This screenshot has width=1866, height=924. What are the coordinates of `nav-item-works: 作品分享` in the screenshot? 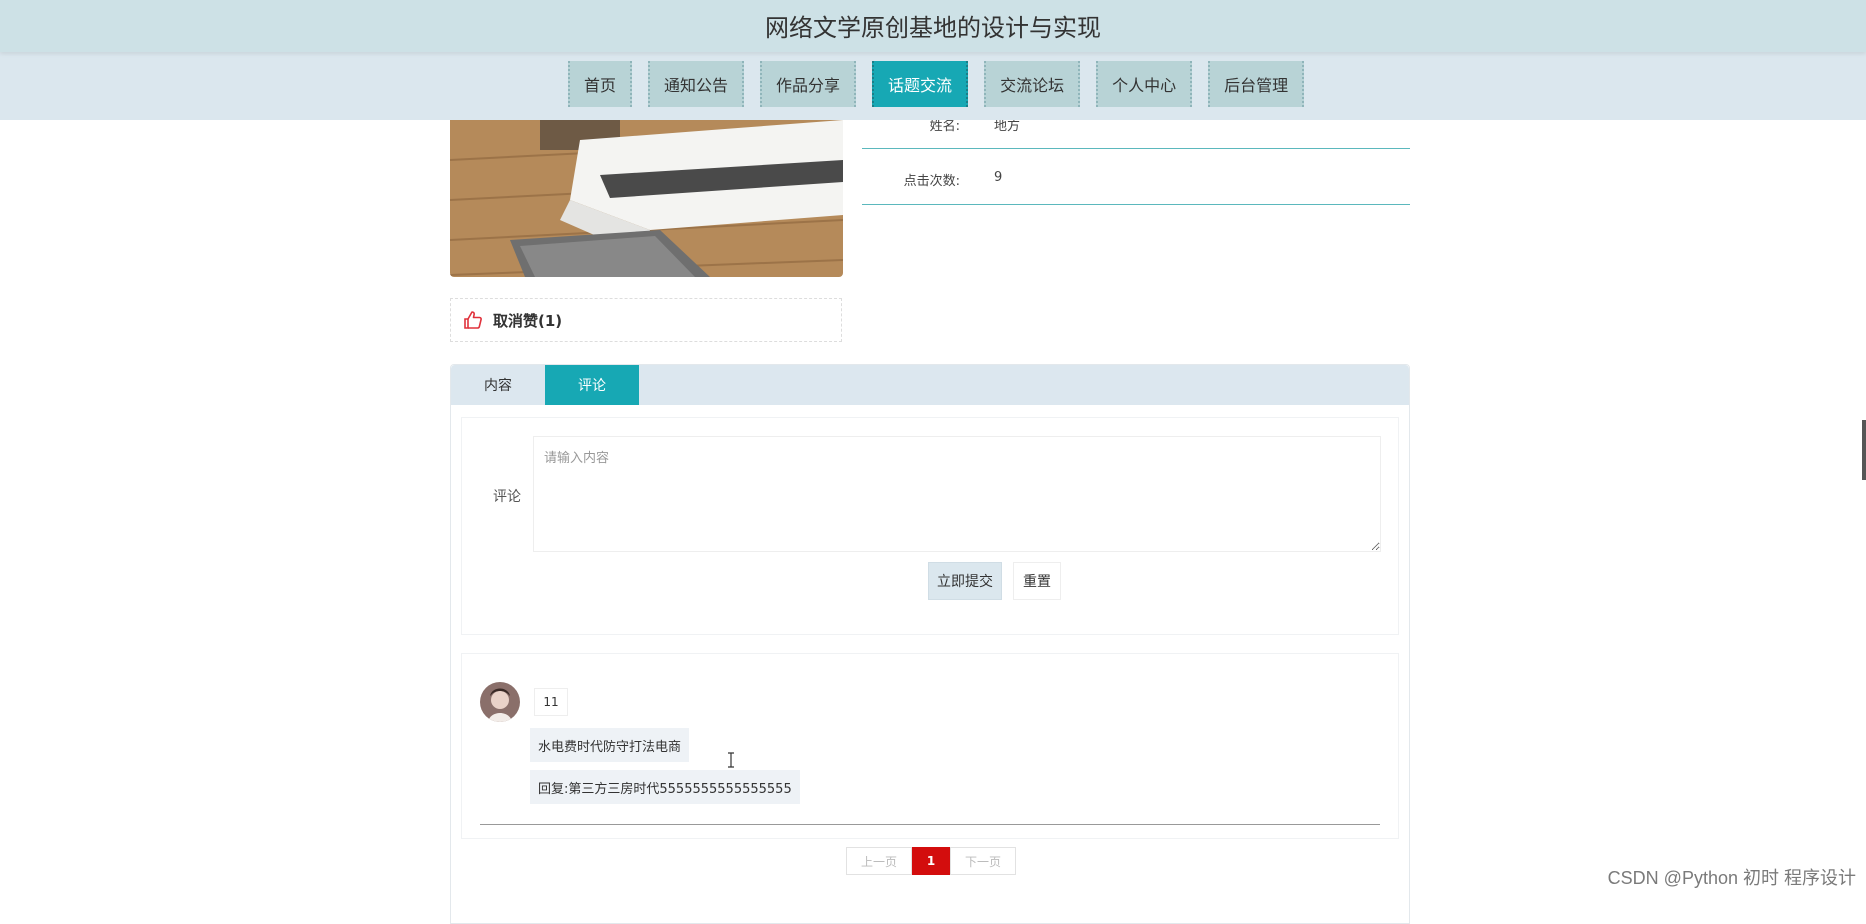 It's located at (808, 84).